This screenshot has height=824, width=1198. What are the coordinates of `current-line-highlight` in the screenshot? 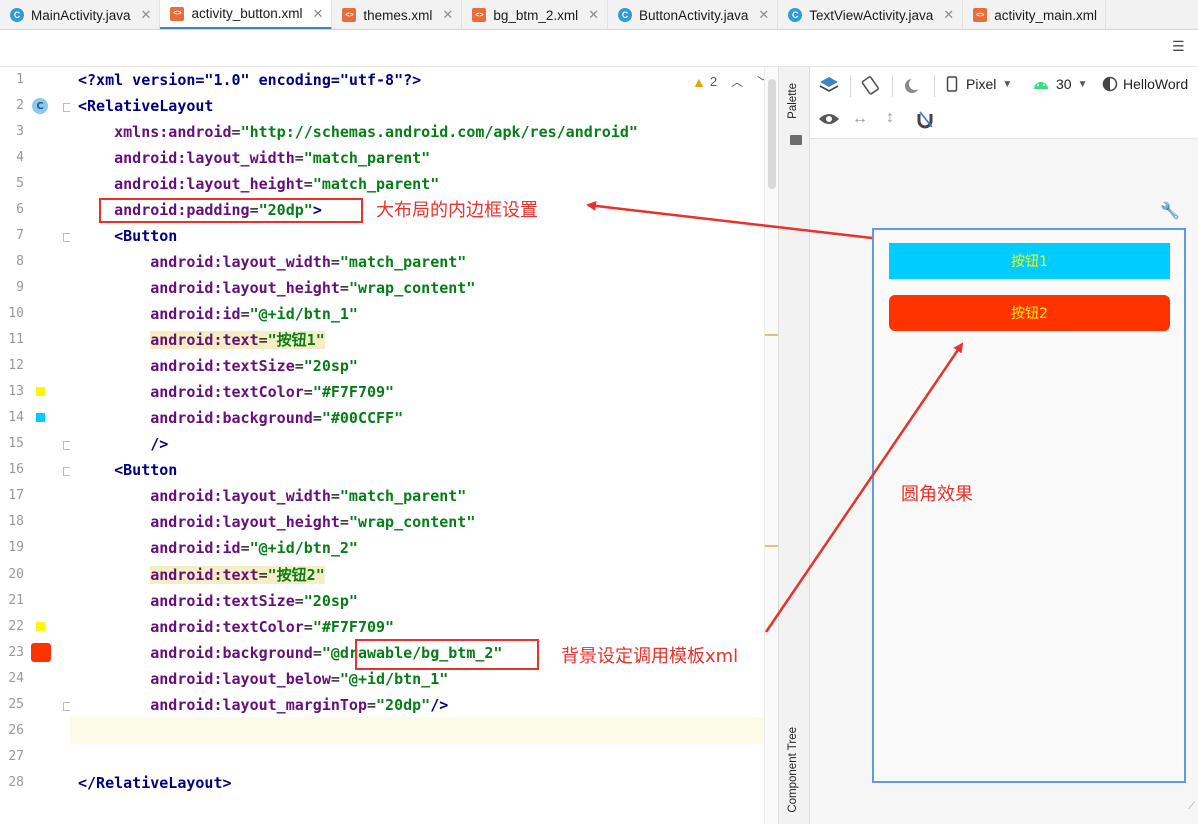 It's located at (424, 730).